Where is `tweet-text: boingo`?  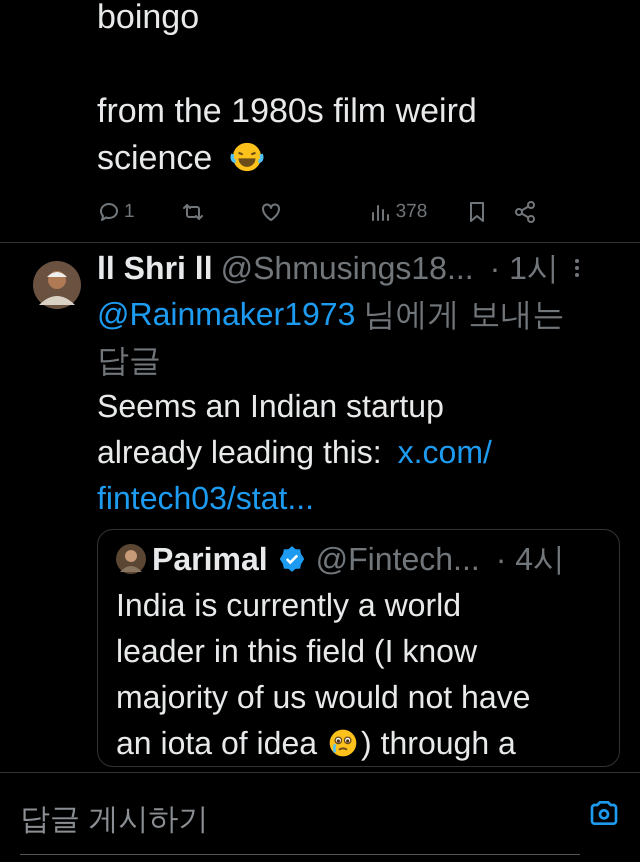 tweet-text: boingo is located at coordinates (148, 19).